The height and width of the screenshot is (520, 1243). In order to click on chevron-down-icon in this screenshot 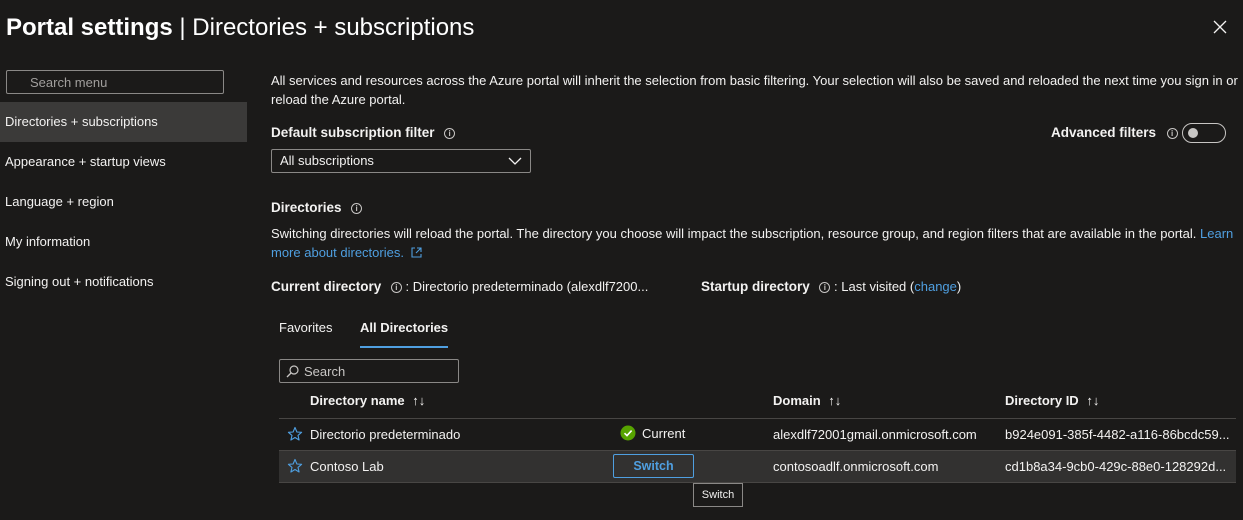, I will do `click(515, 161)`.